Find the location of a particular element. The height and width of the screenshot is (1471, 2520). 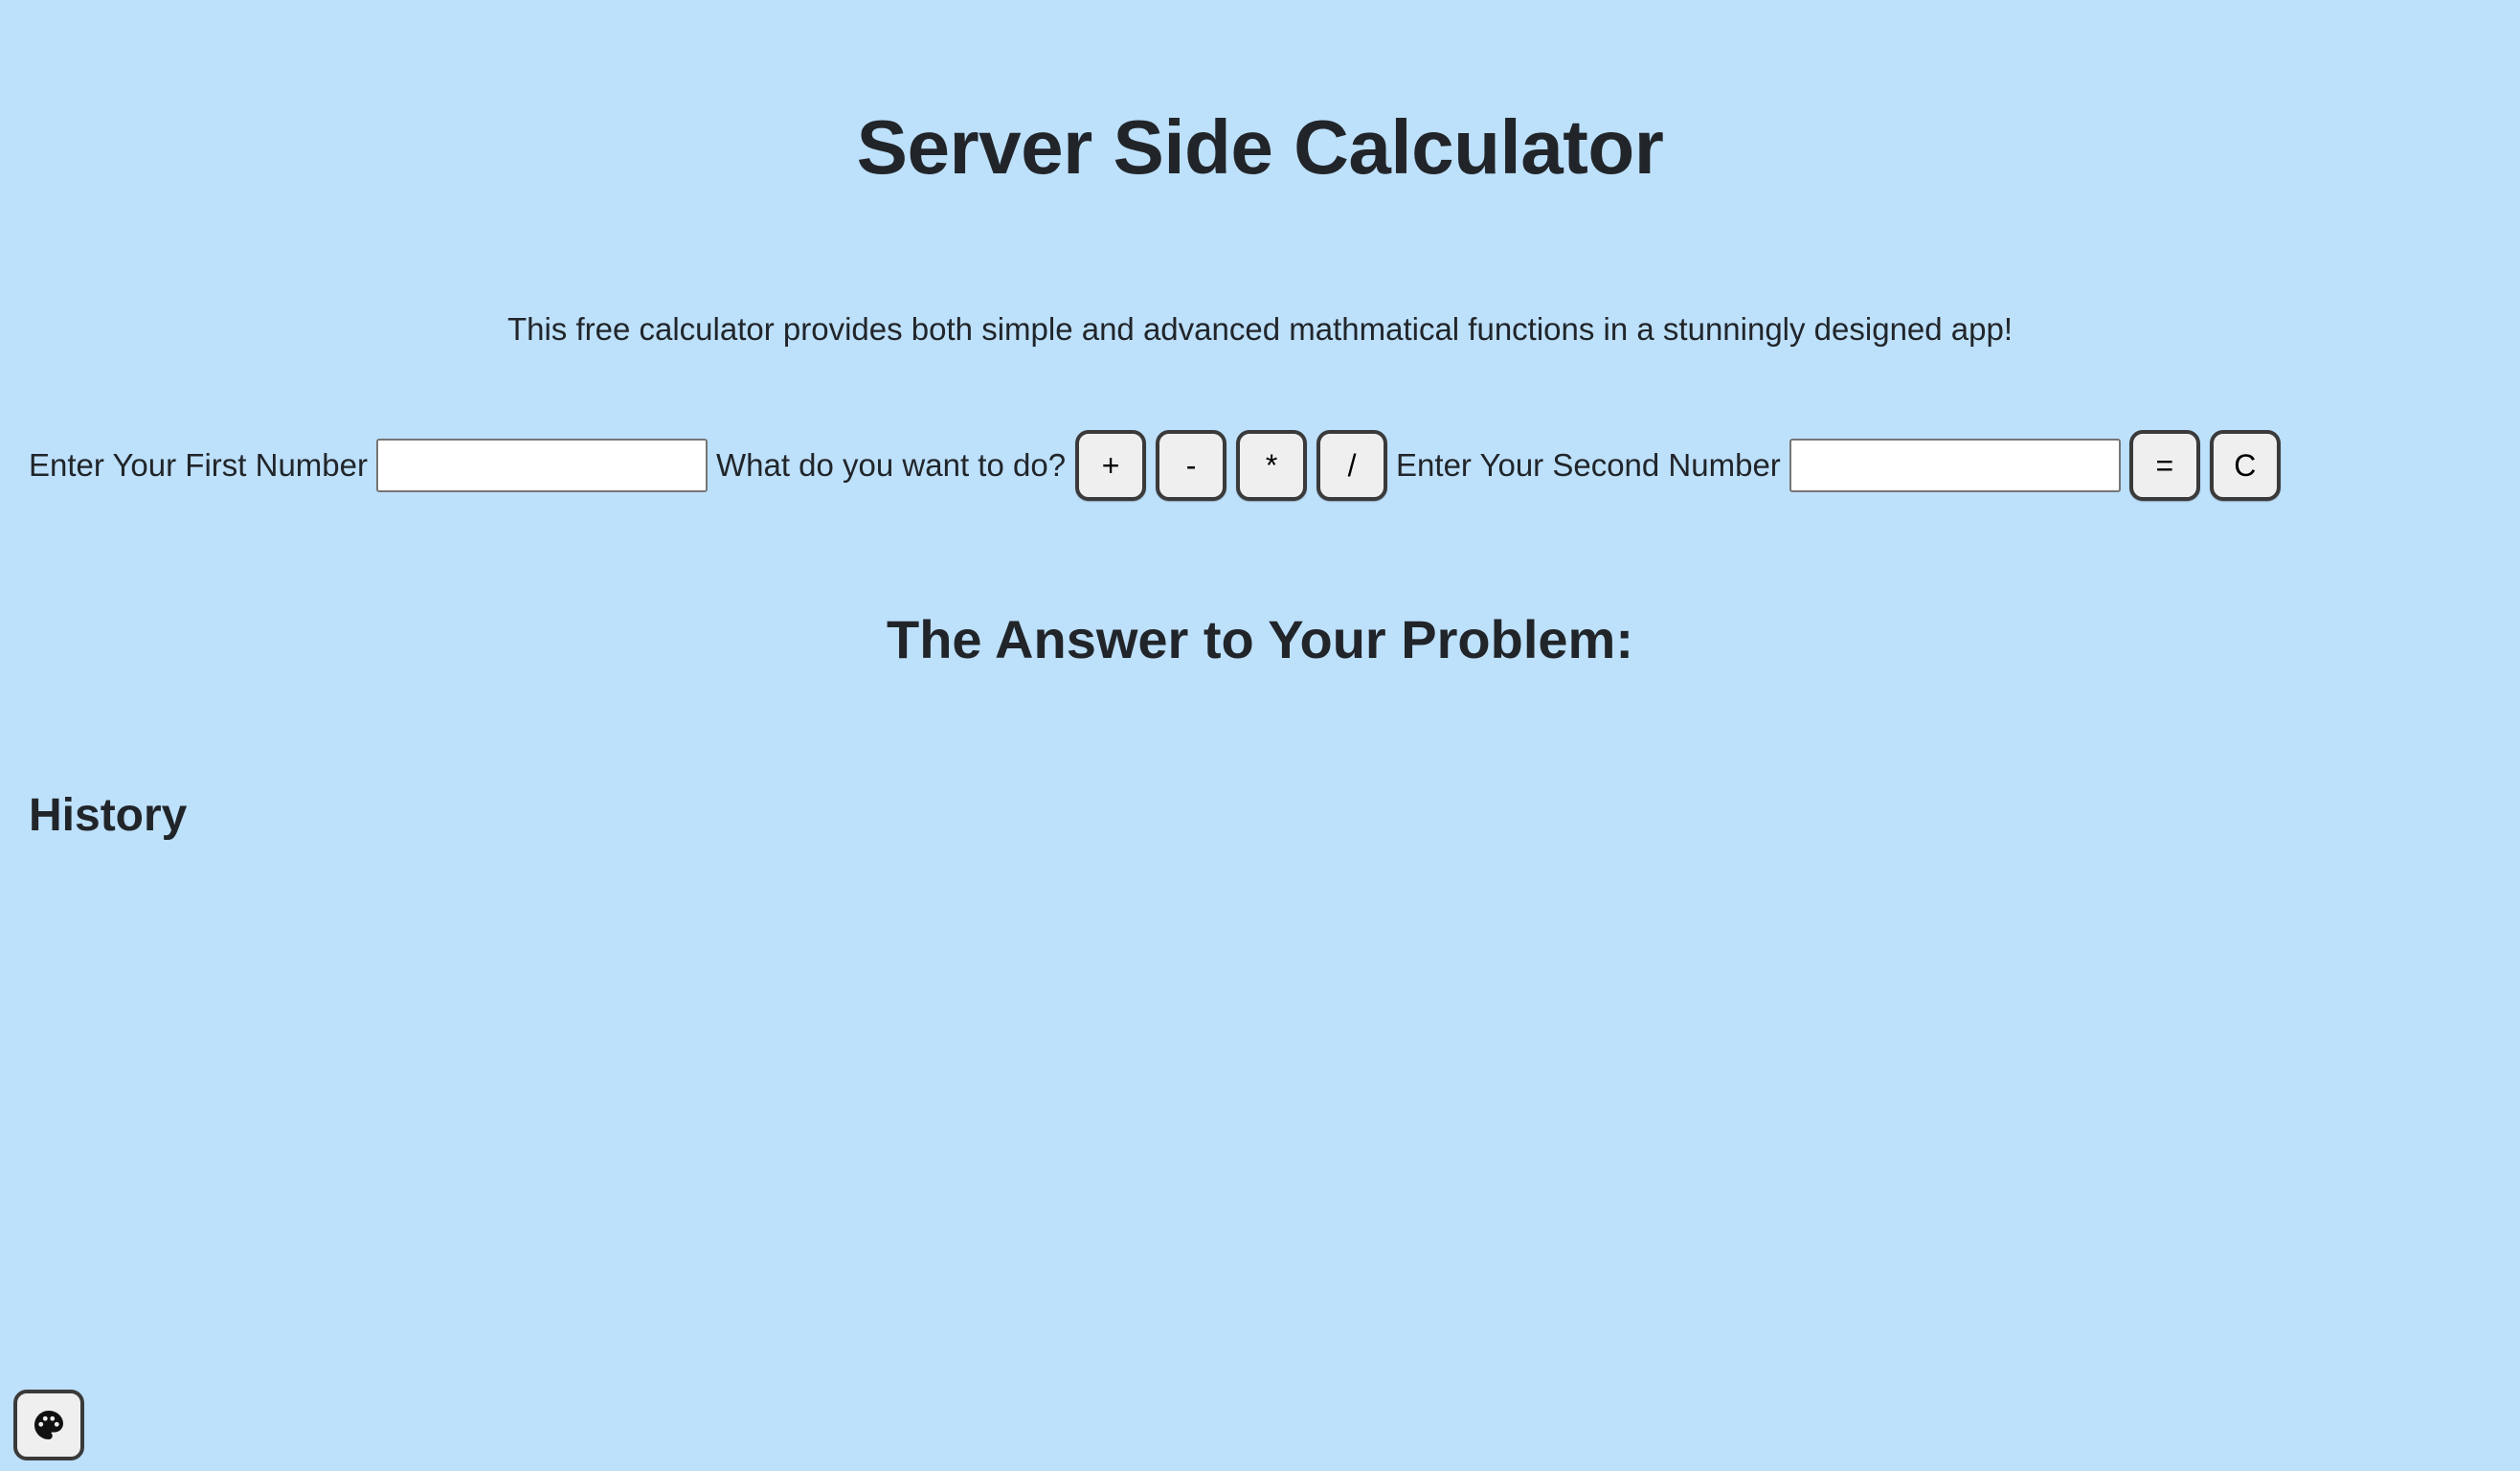

multiply-button: * is located at coordinates (1272, 465).